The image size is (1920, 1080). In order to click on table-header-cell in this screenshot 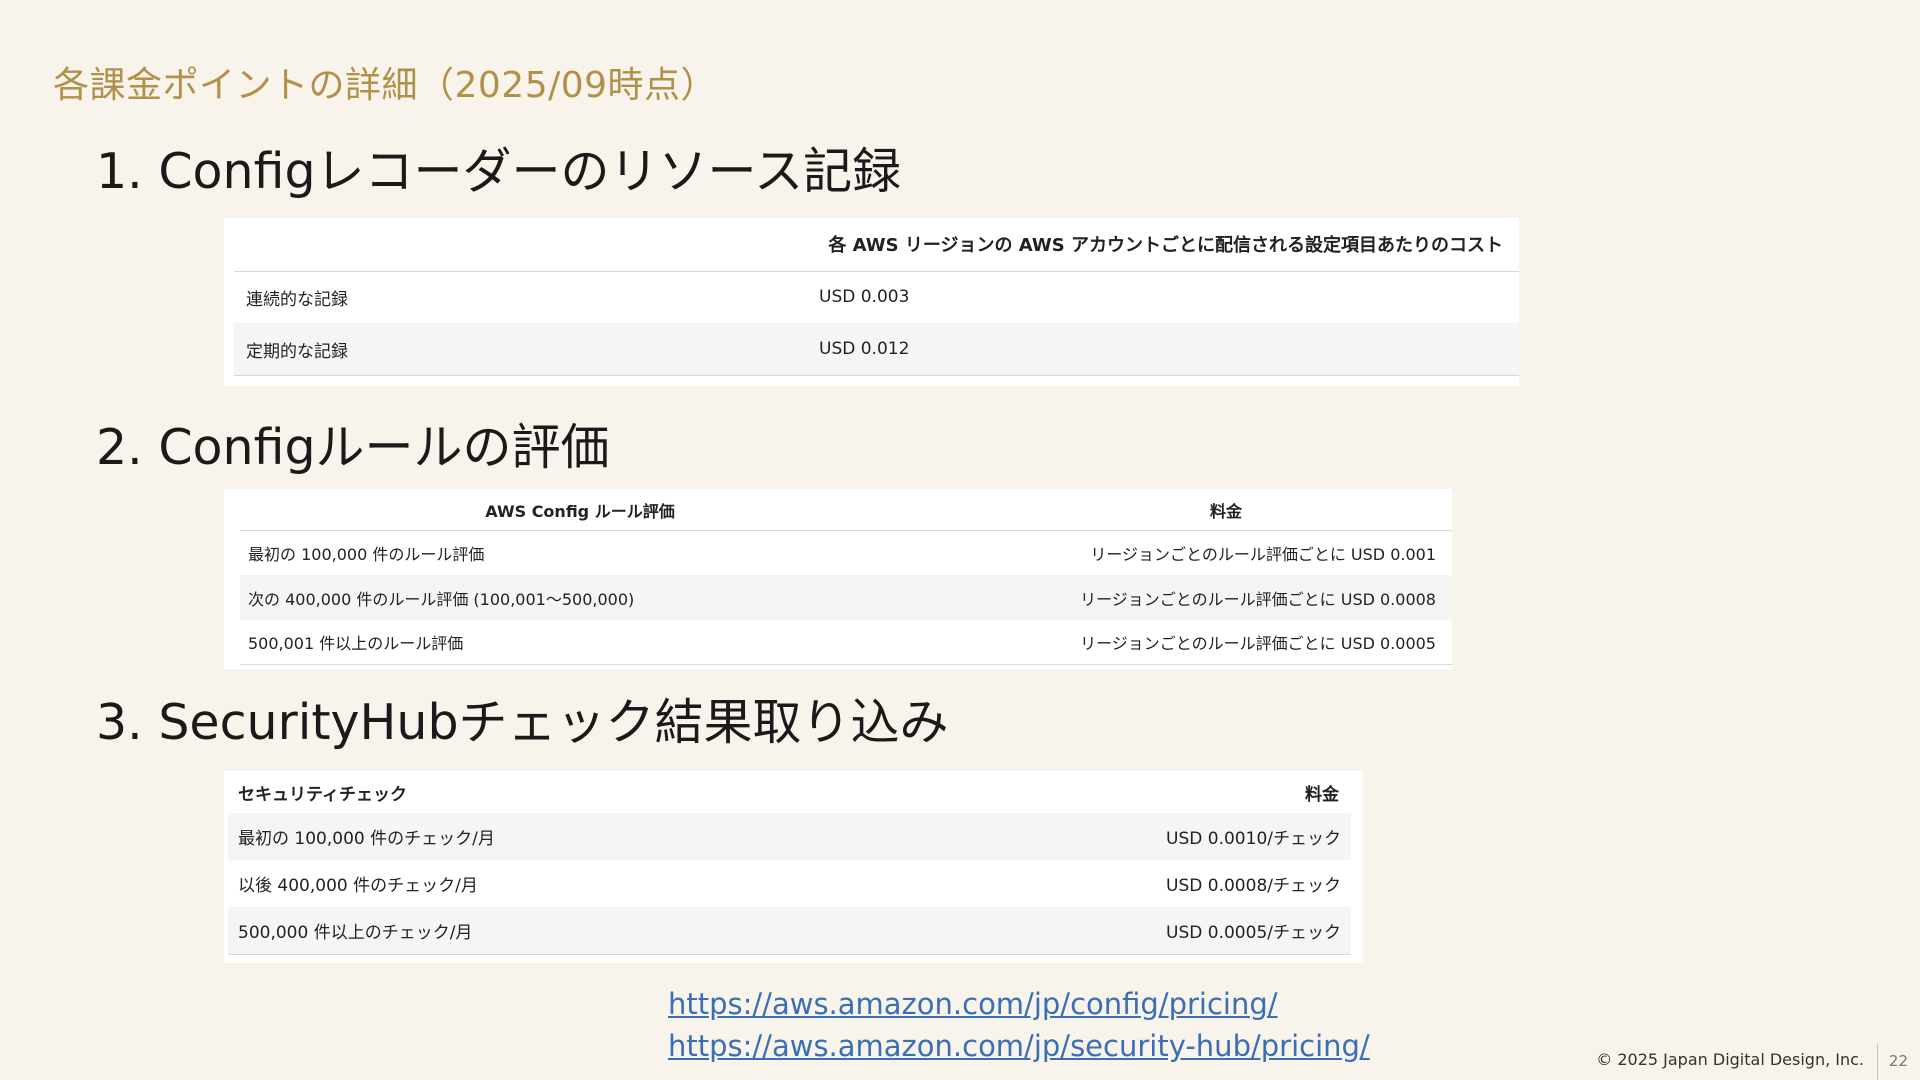, I will do `click(480, 245)`.